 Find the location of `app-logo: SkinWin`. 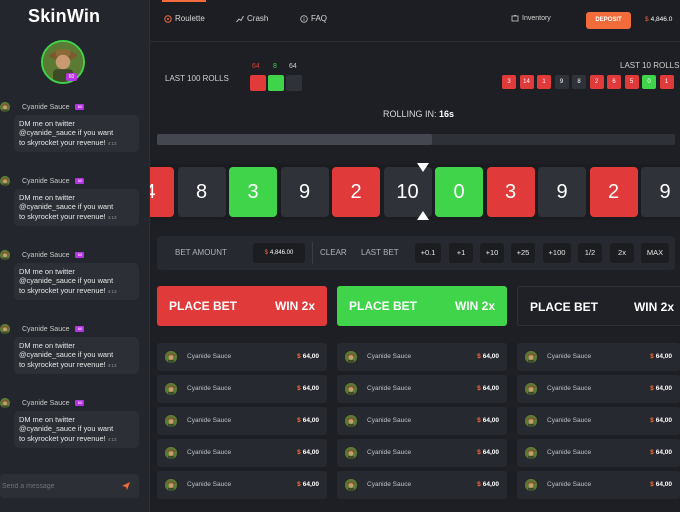

app-logo: SkinWin is located at coordinates (64, 16).